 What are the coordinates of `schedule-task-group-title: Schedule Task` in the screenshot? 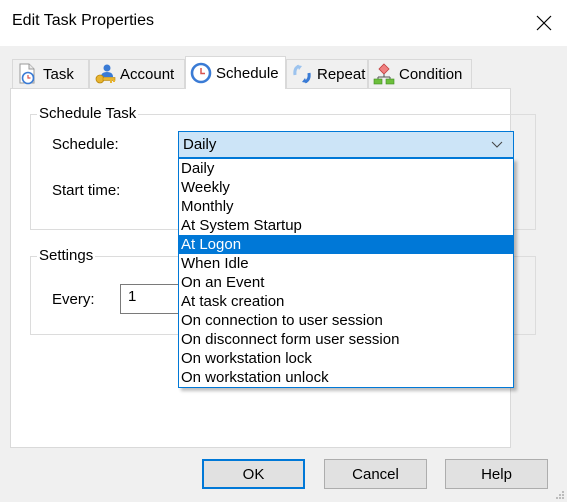 It's located at (88, 113).